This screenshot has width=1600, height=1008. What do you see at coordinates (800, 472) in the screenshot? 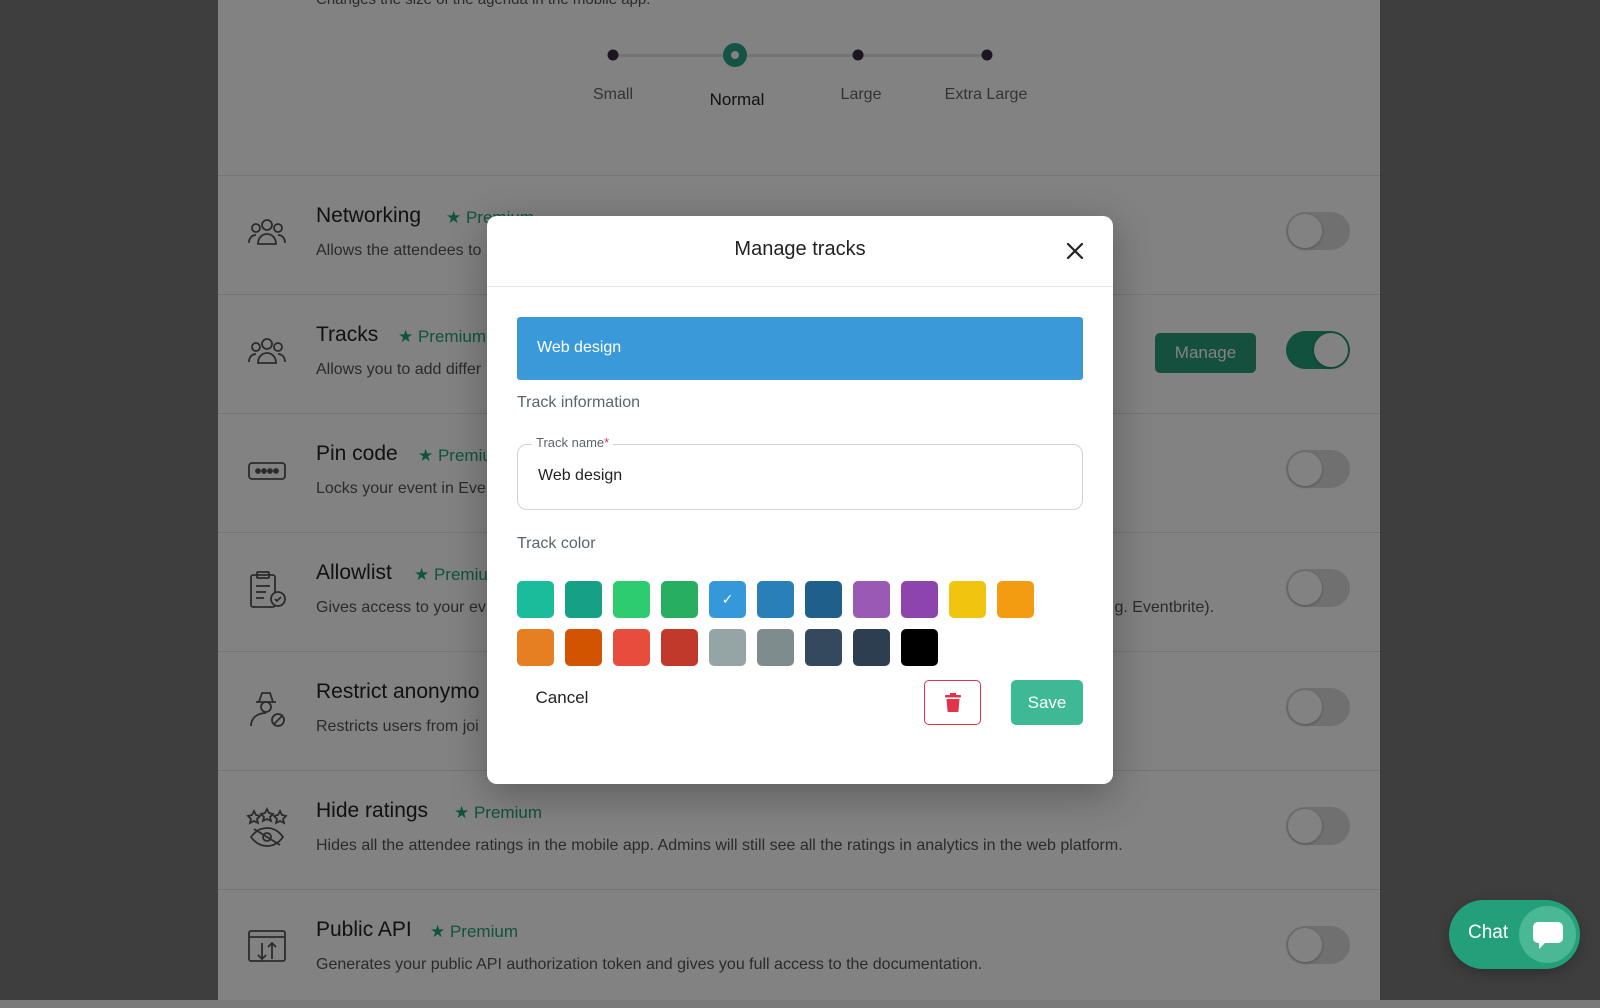
I see `track-name-field: Track name* Web design` at bounding box center [800, 472].